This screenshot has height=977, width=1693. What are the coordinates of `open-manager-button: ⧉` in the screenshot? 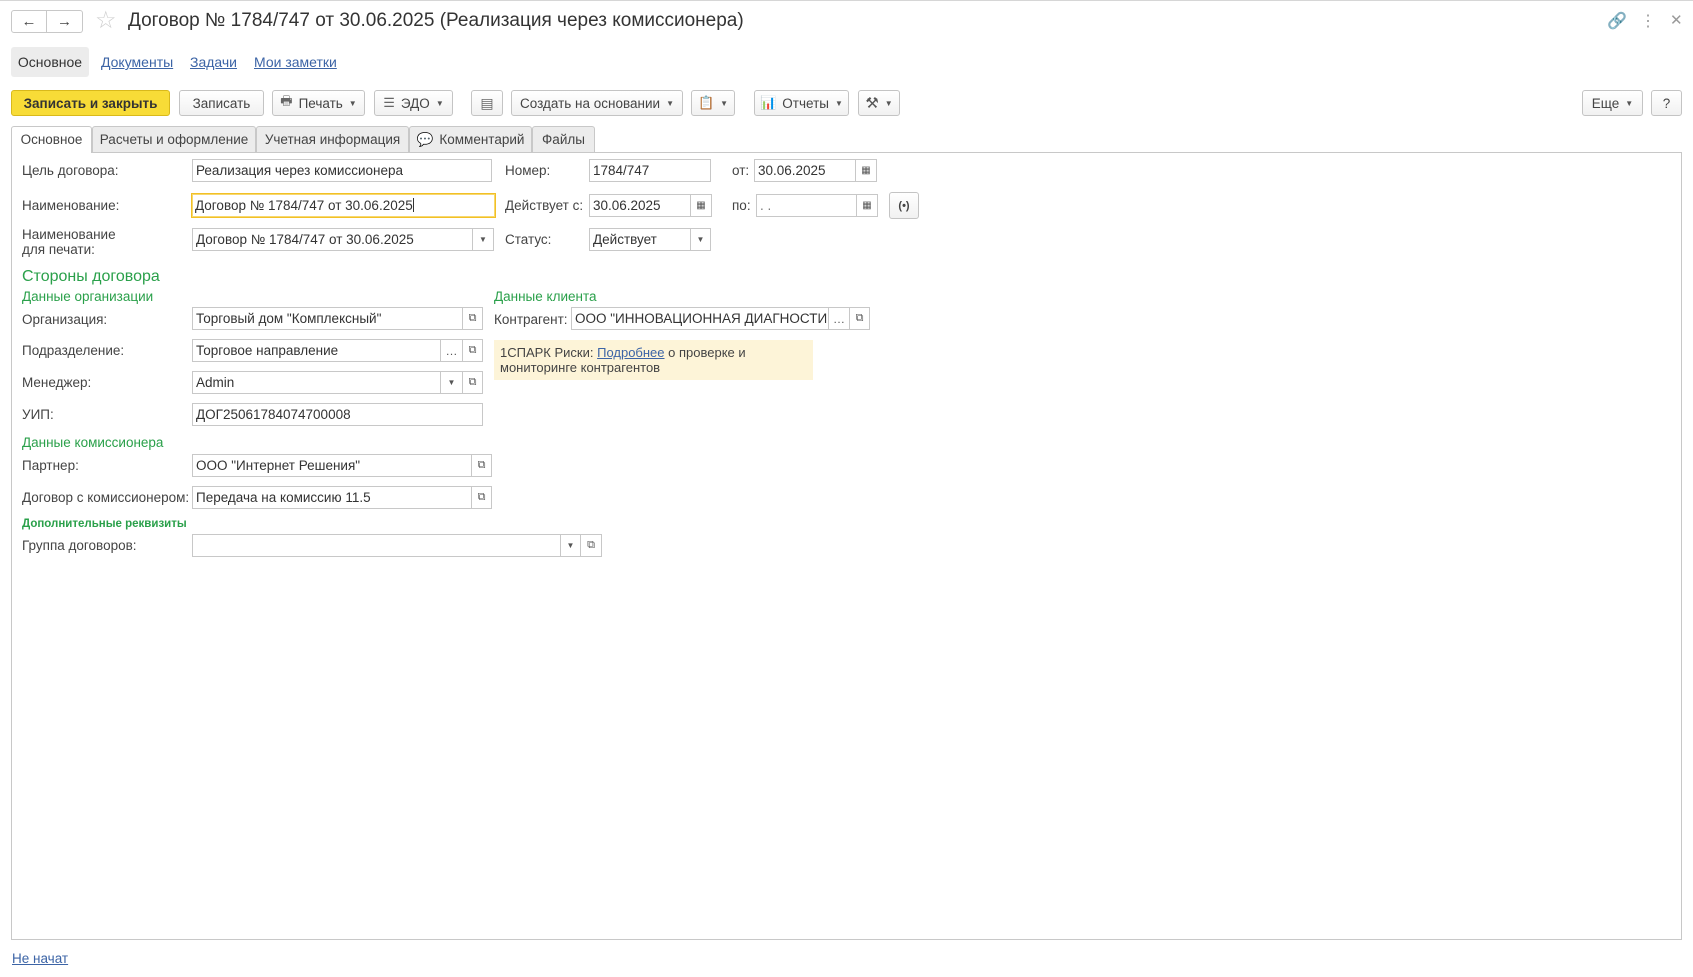 It's located at (473, 382).